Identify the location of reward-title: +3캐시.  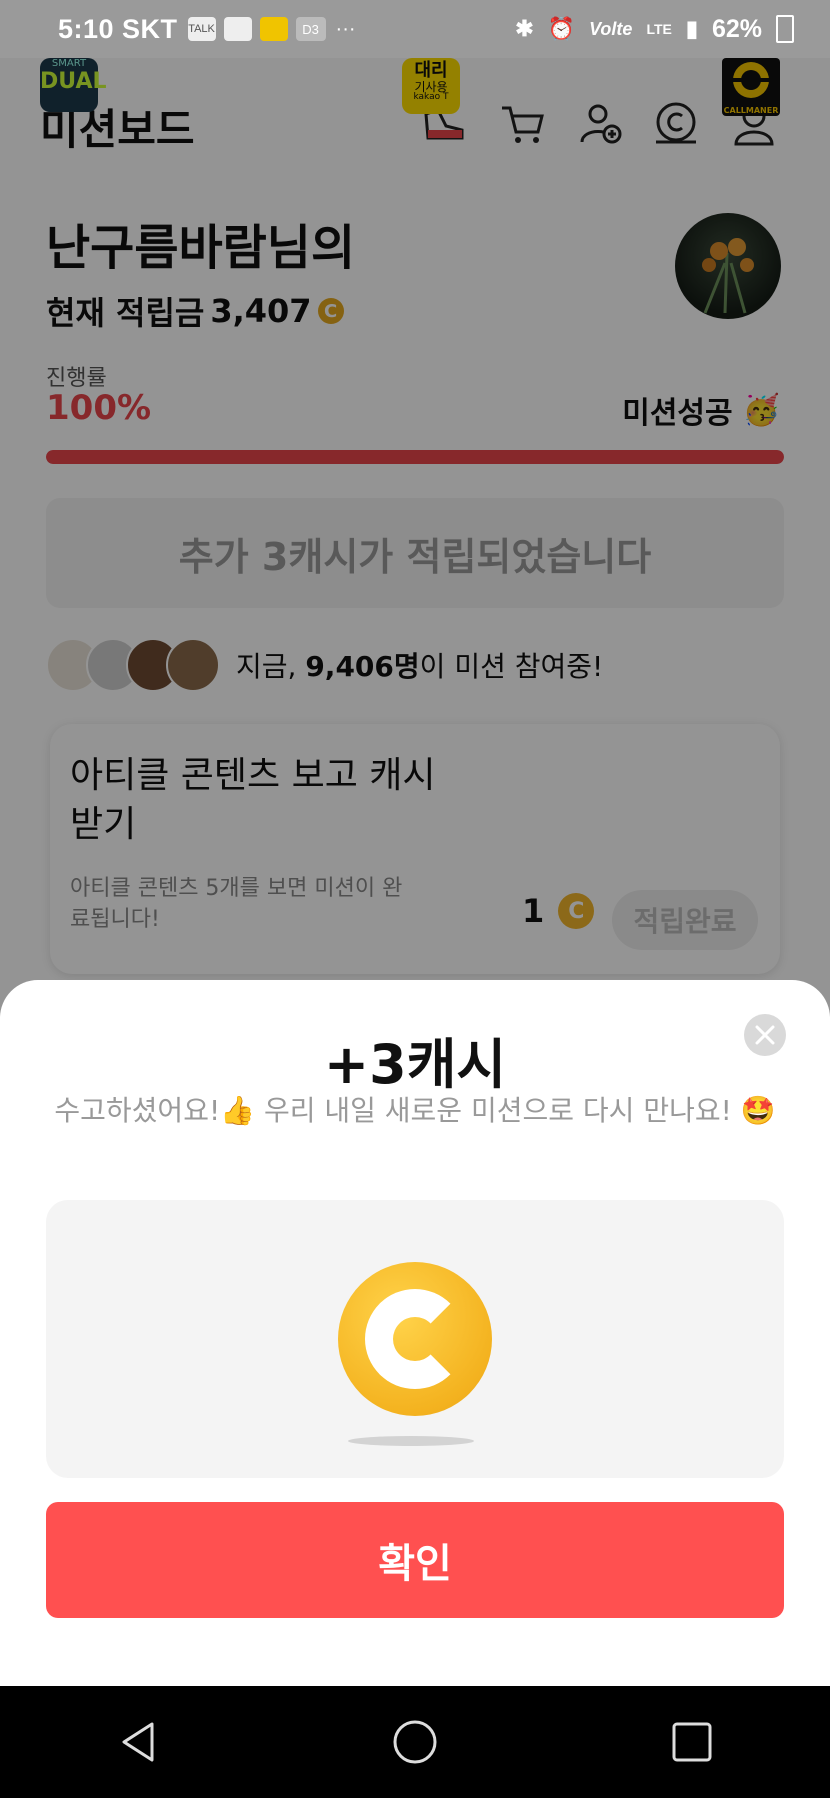
(415, 1064).